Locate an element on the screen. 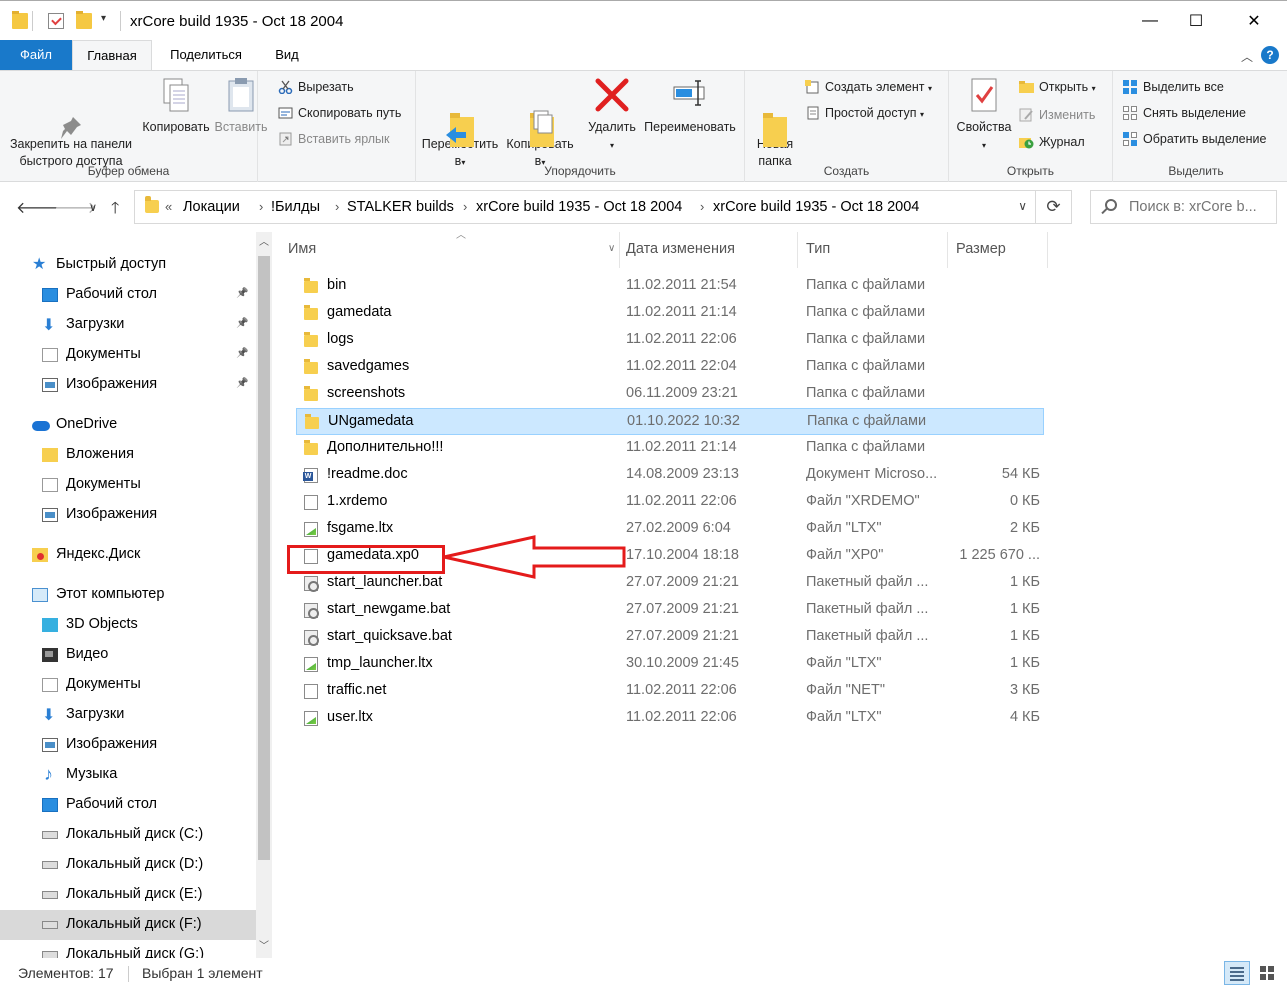  address-dropdown-chevron-icon: ∨ is located at coordinates (1022, 206).